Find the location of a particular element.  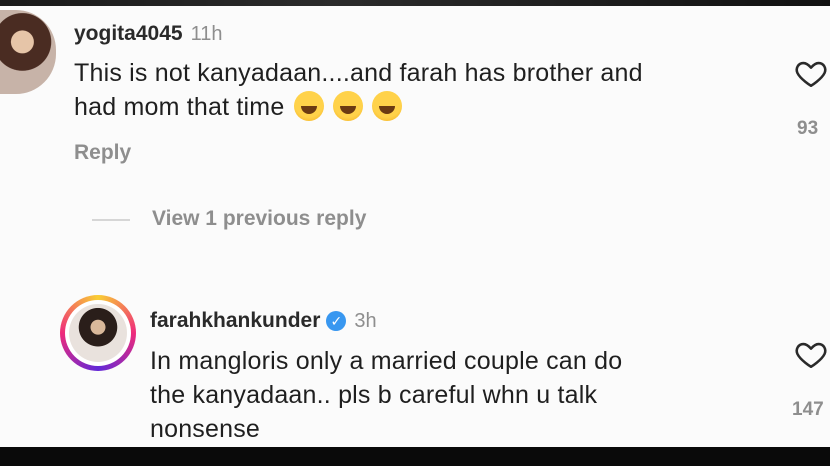

replies-divider-line is located at coordinates (111, 220).